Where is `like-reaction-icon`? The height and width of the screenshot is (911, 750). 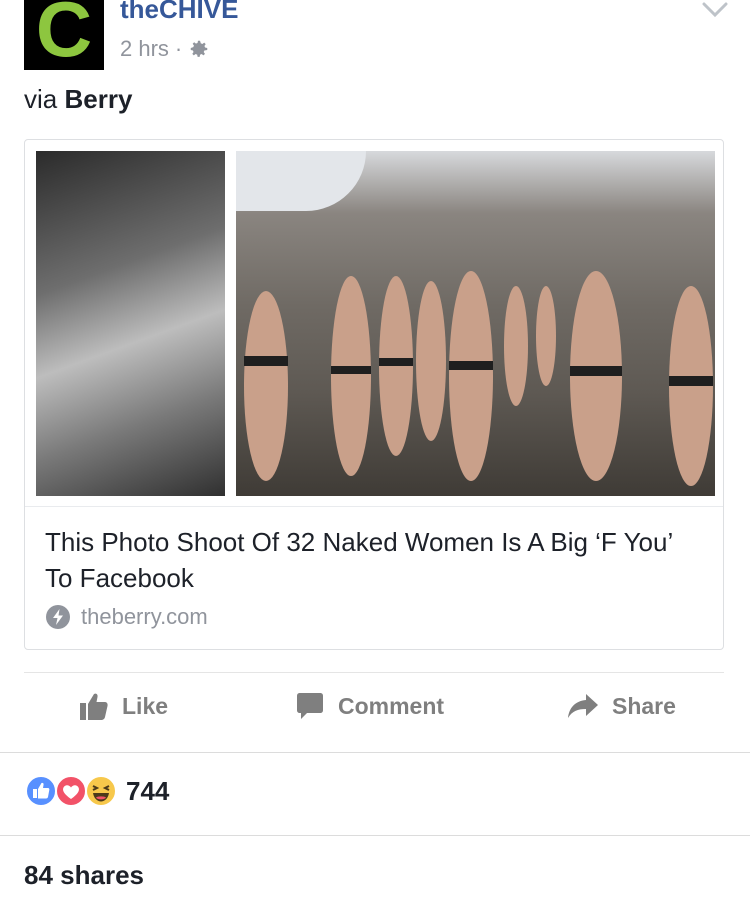
like-reaction-icon is located at coordinates (41, 791).